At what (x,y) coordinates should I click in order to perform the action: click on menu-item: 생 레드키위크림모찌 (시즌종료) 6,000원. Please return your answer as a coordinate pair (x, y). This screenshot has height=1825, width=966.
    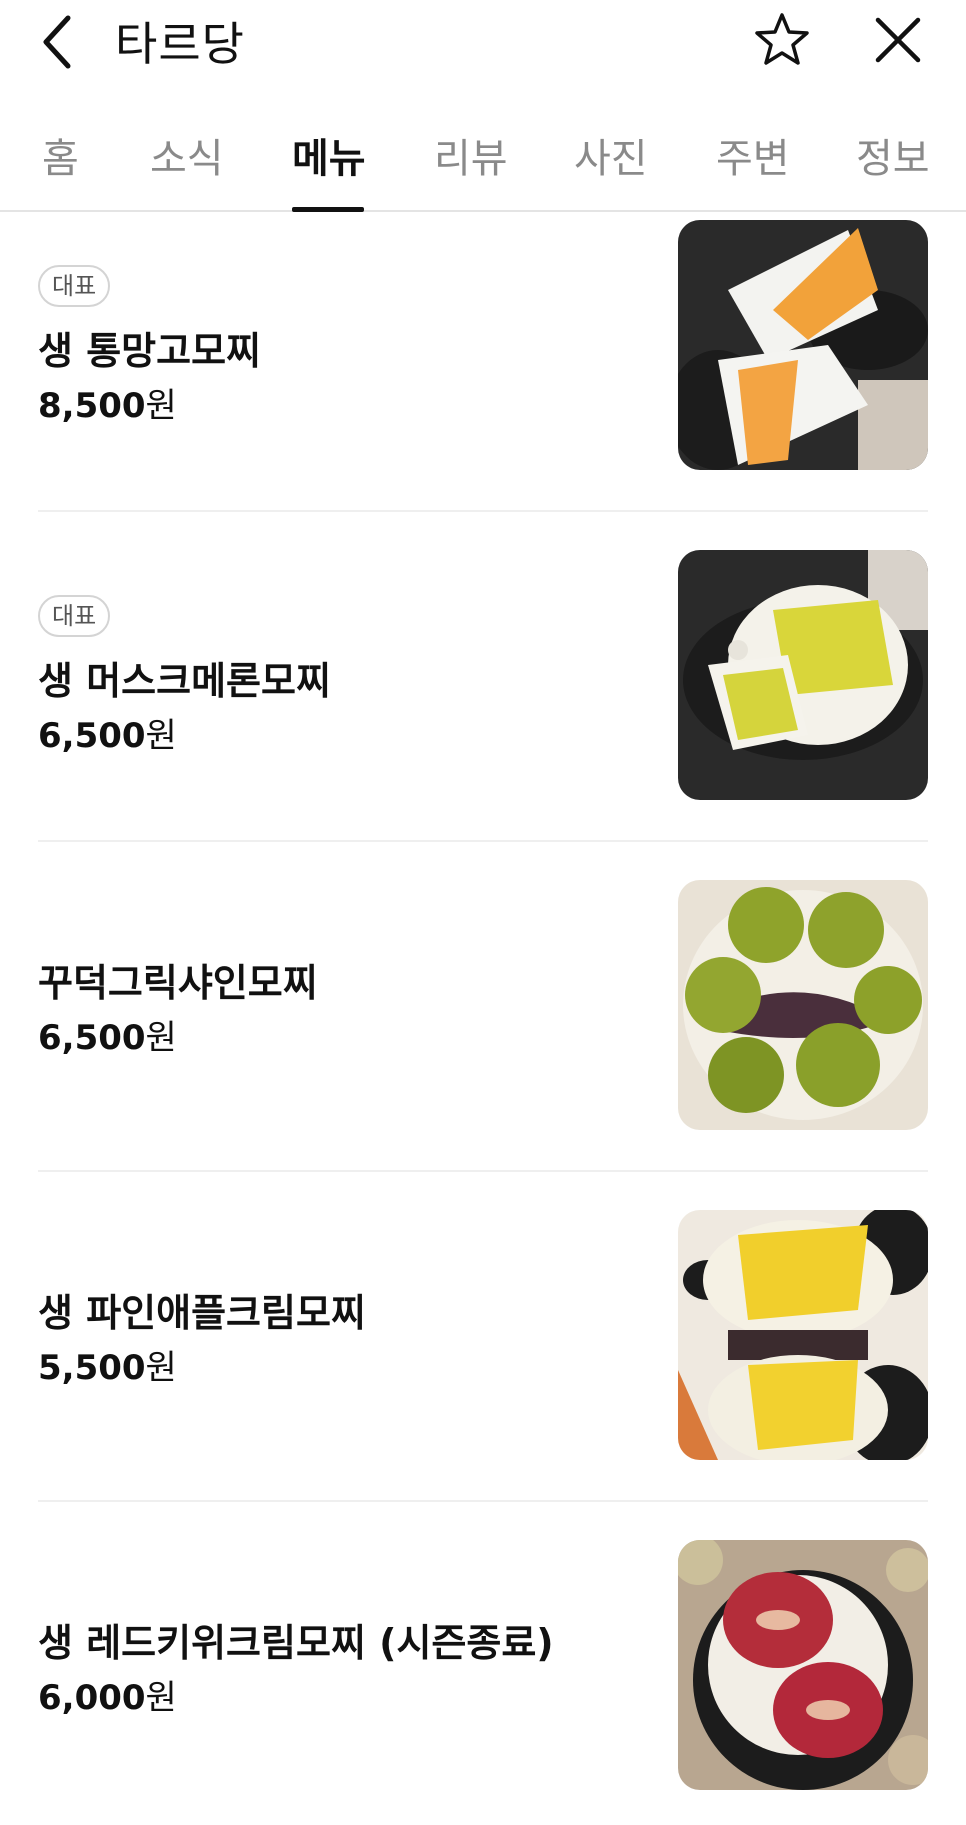
    Looking at the image, I should click on (483, 1681).